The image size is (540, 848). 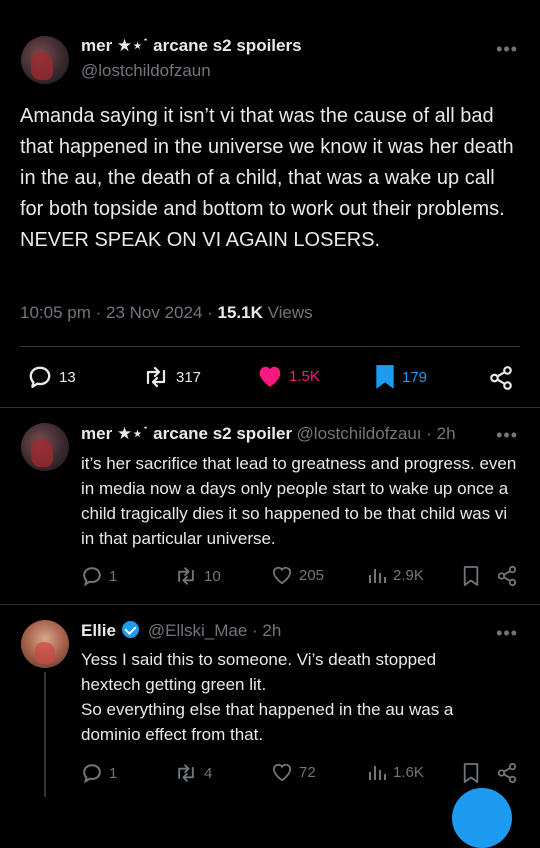 What do you see at coordinates (400, 377) in the screenshot?
I see `bookmark-button: 179` at bounding box center [400, 377].